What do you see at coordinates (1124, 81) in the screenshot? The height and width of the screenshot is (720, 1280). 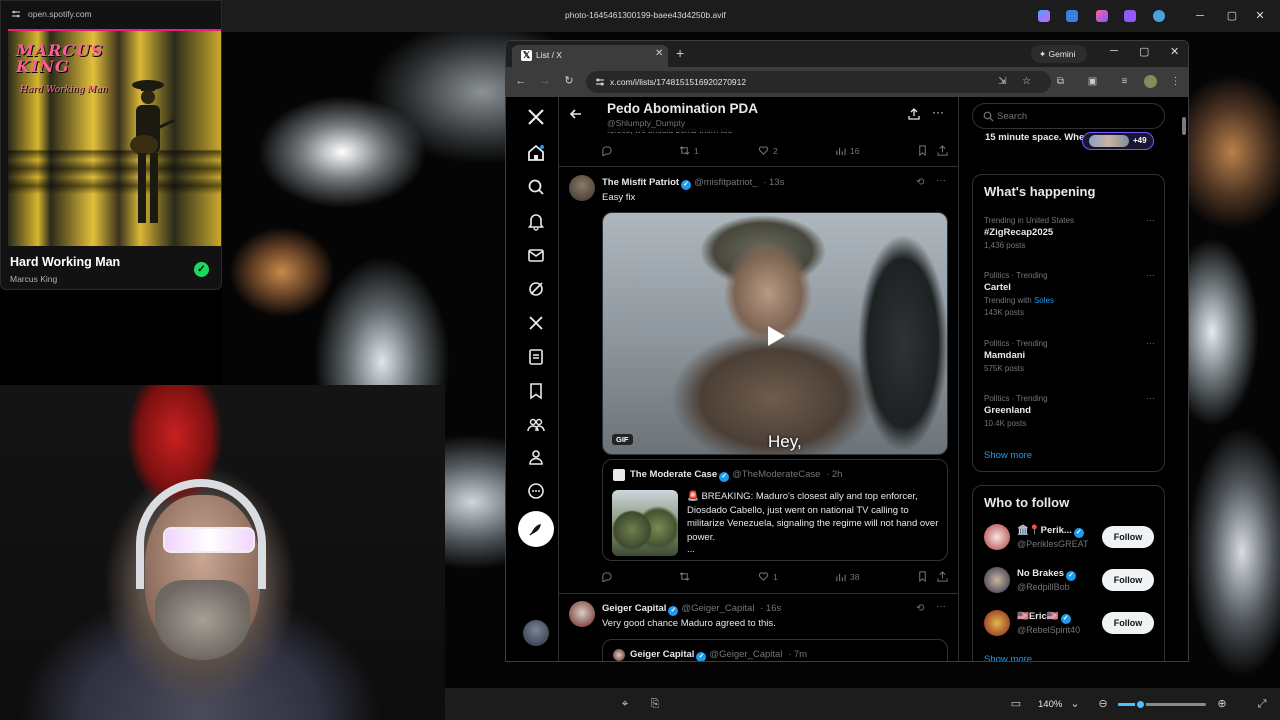 I see `media-controls-icon: ≡` at bounding box center [1124, 81].